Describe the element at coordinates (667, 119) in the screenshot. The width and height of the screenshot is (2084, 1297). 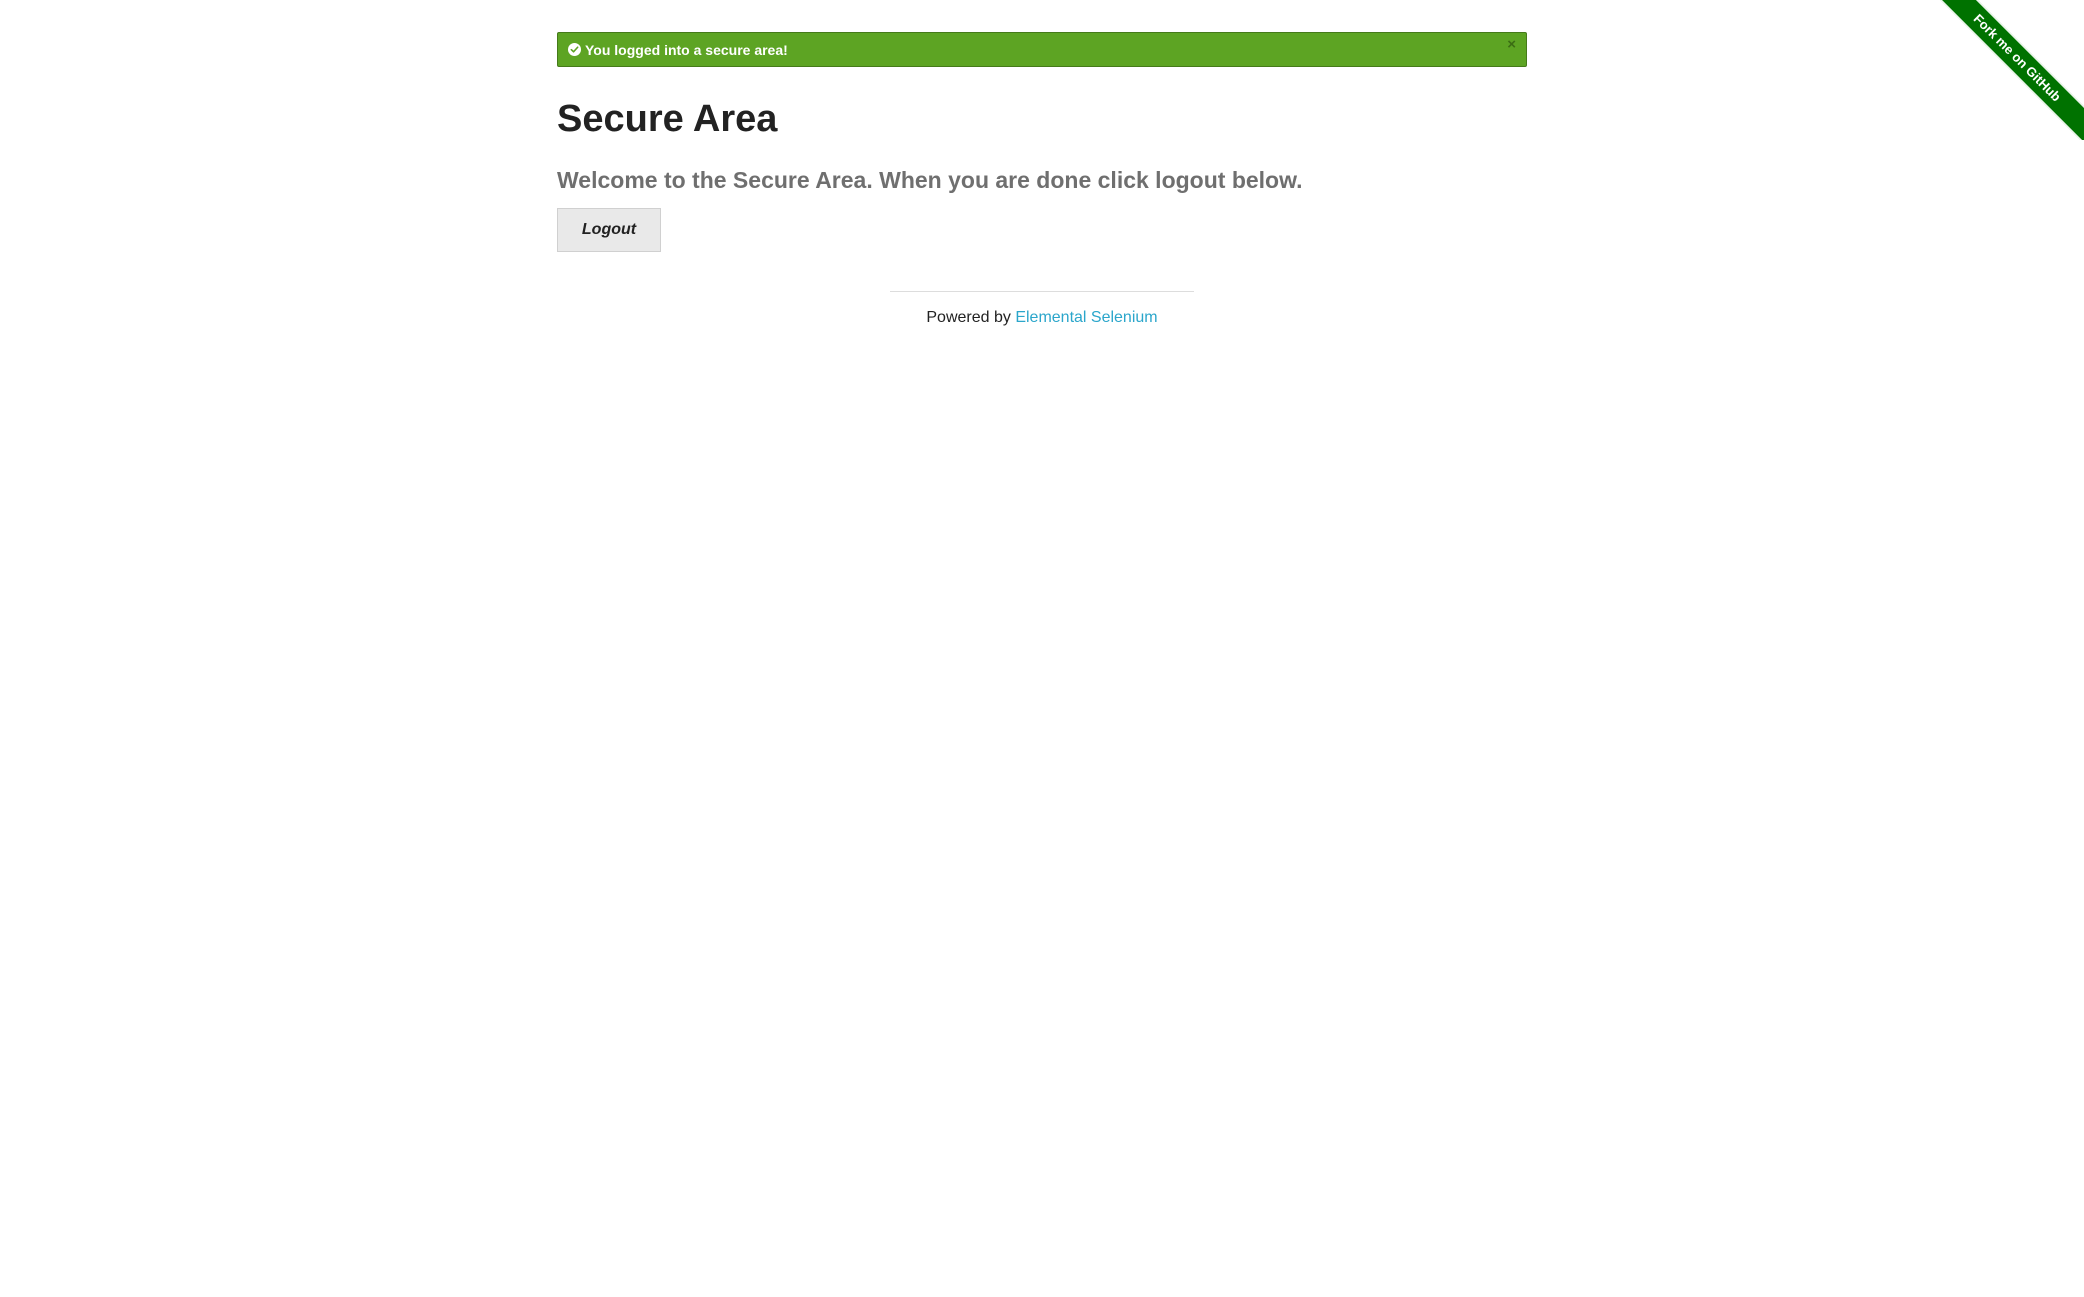
I see `page-title: Secure Area` at that location.